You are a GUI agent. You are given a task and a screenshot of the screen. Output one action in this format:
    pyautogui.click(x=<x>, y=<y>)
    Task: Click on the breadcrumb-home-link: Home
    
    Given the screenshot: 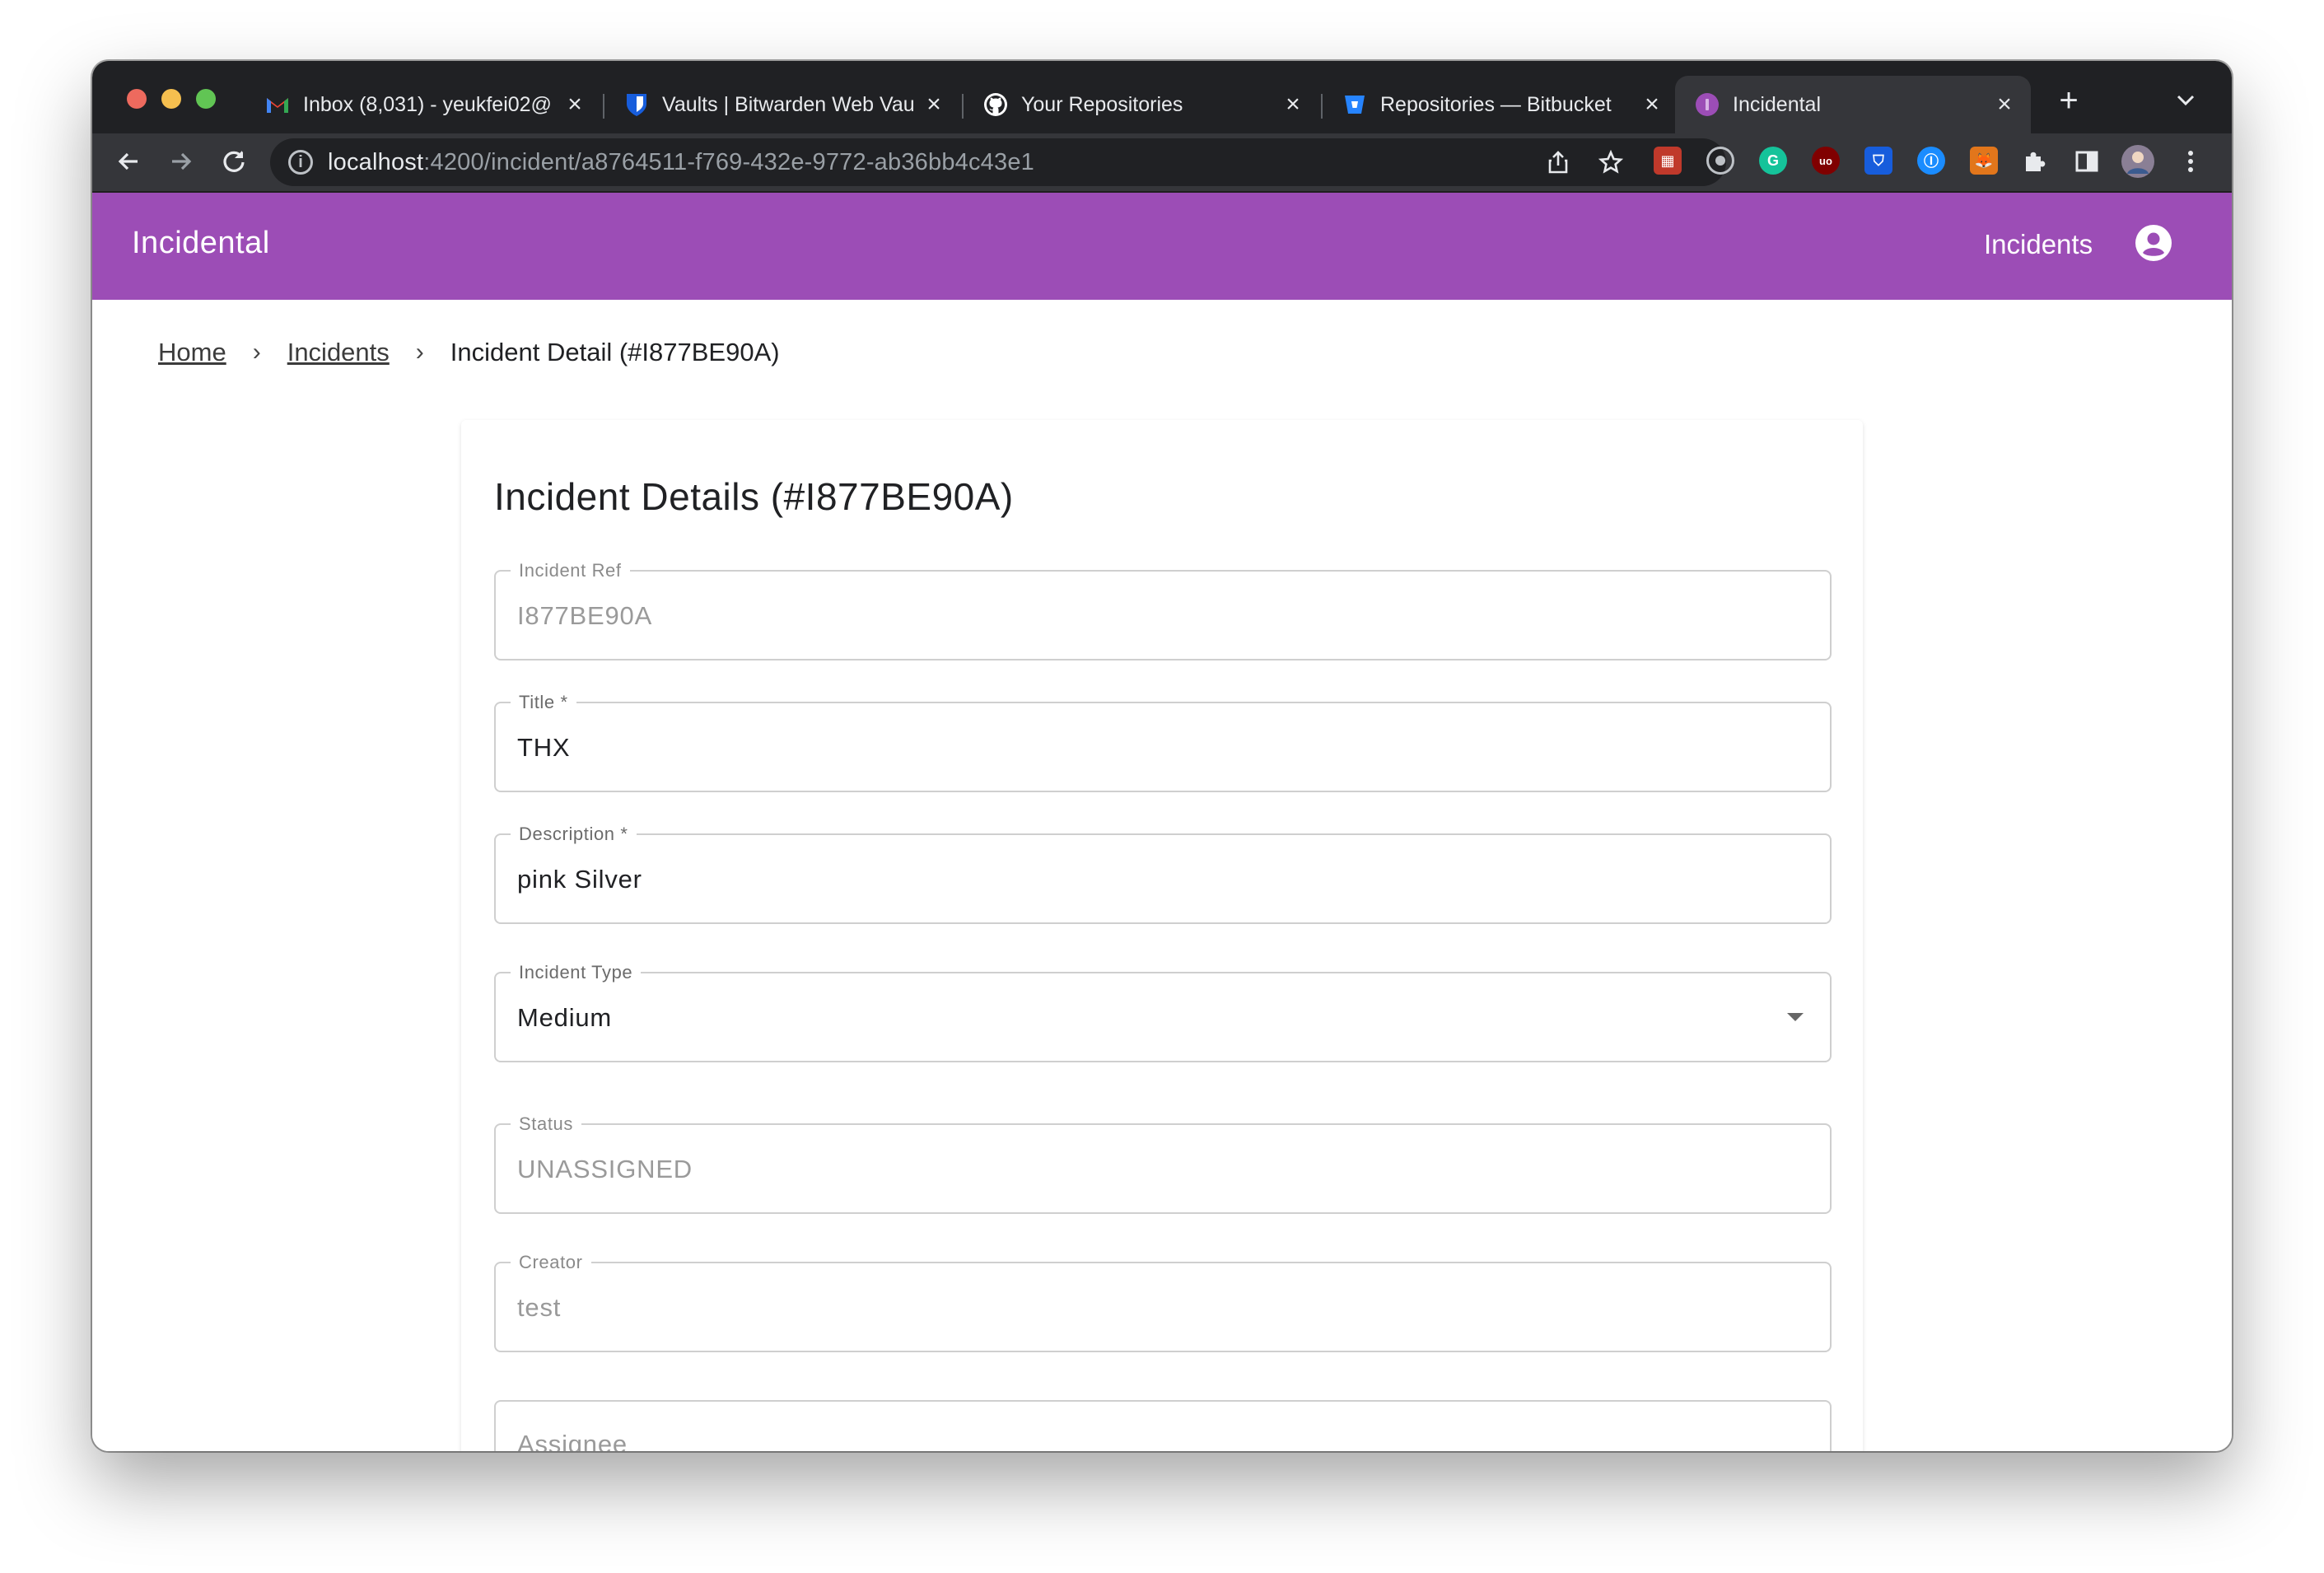 What is the action you would take?
    pyautogui.click(x=192, y=352)
    